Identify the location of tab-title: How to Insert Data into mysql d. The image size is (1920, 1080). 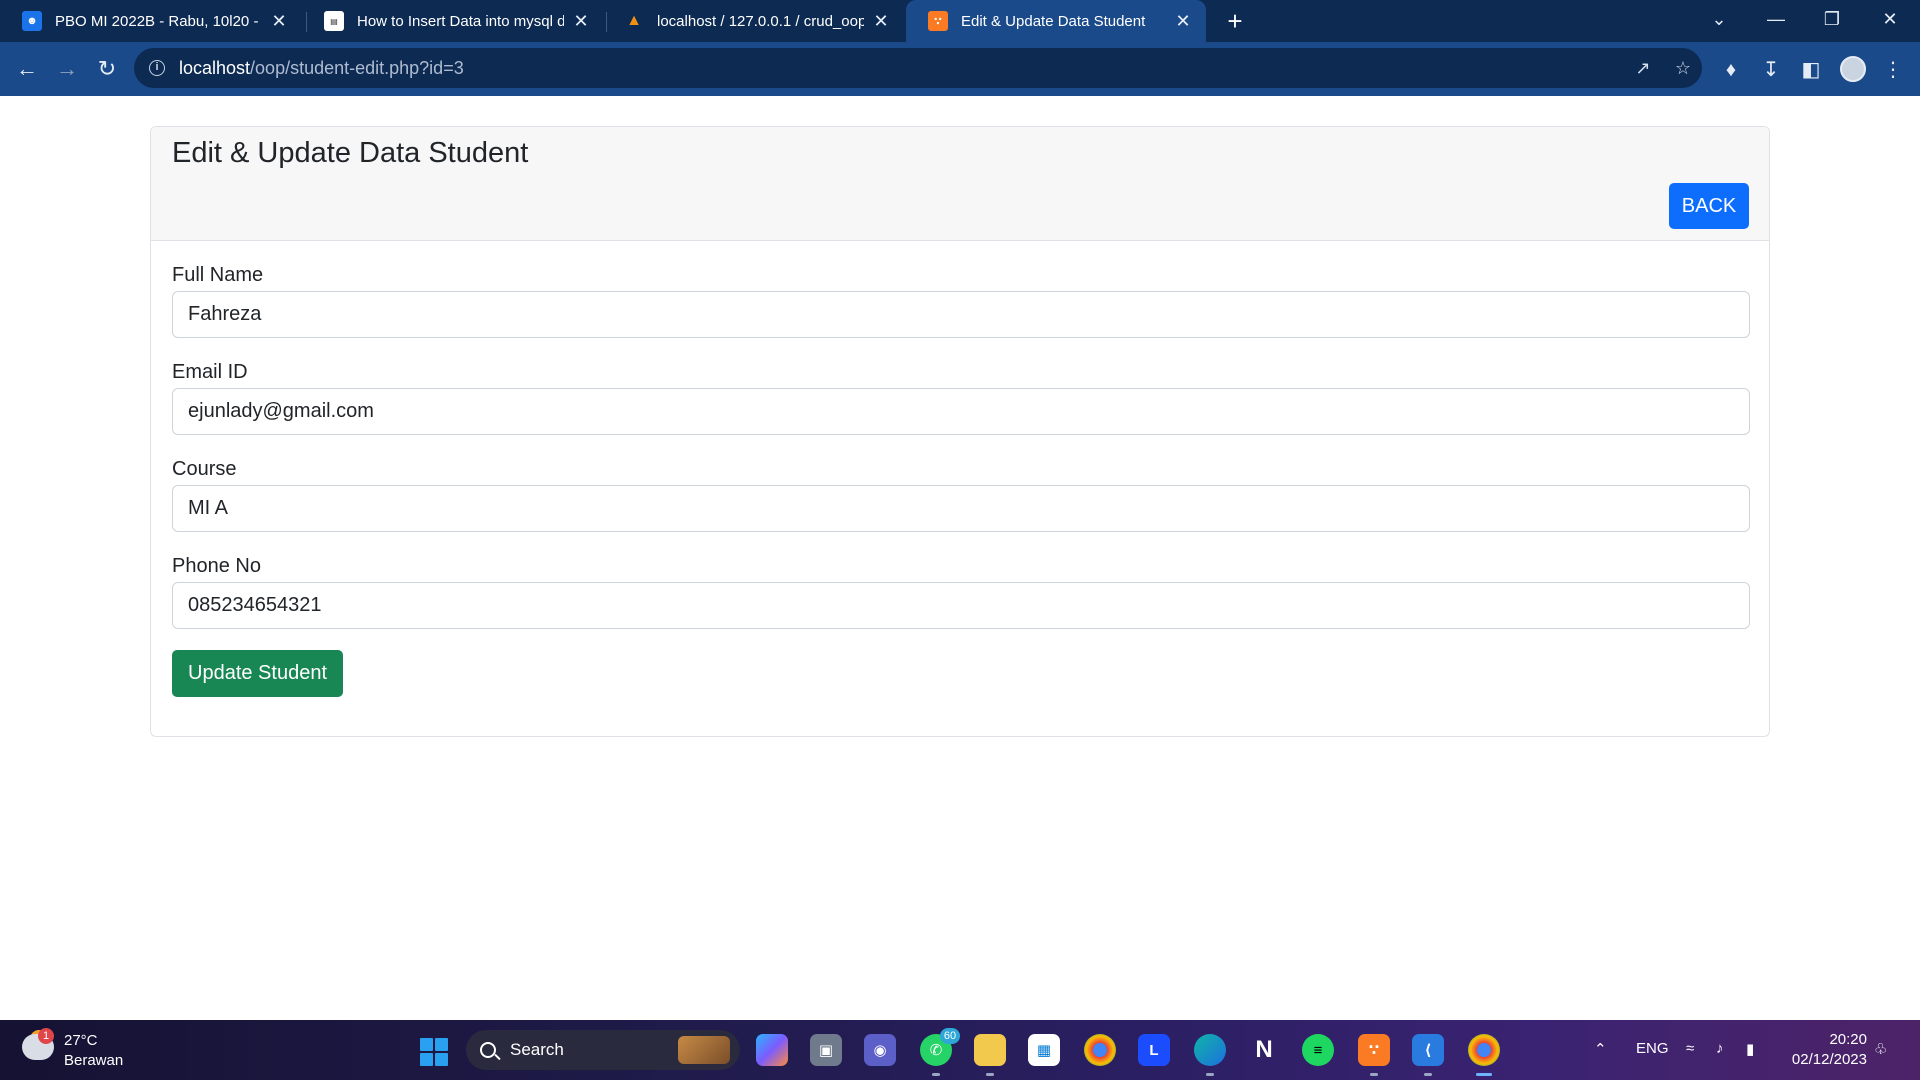
(460, 21).